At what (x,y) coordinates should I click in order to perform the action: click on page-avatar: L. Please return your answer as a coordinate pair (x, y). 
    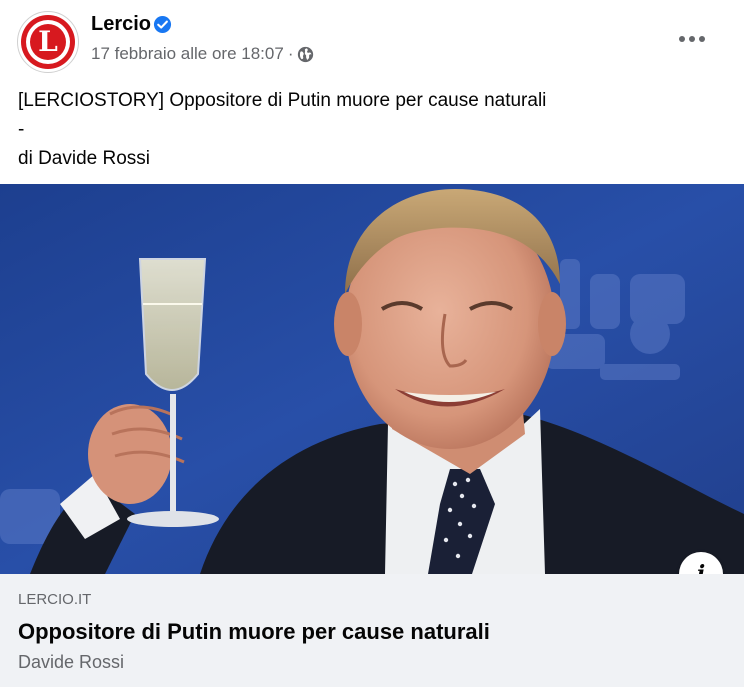
    Looking at the image, I should click on (48, 42).